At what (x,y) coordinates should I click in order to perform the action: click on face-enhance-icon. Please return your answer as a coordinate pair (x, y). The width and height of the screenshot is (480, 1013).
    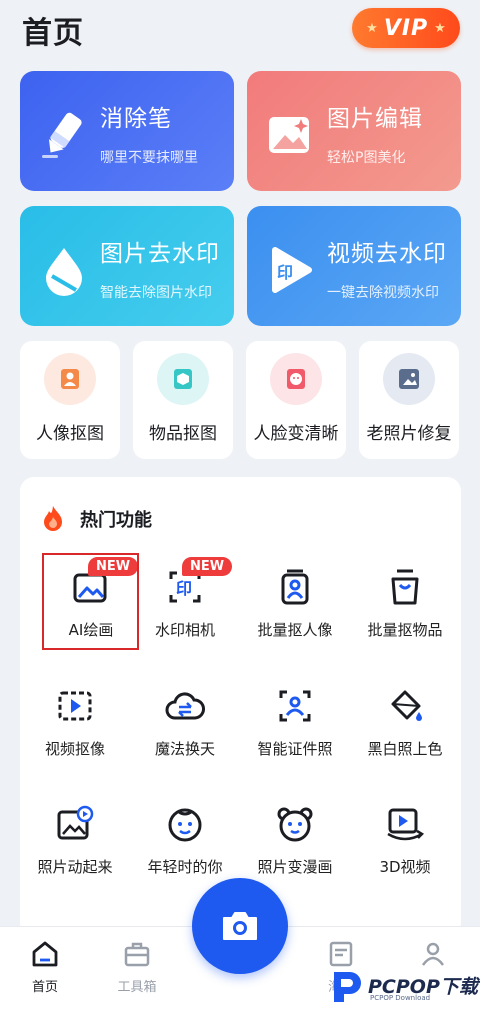
    Looking at the image, I should click on (296, 379).